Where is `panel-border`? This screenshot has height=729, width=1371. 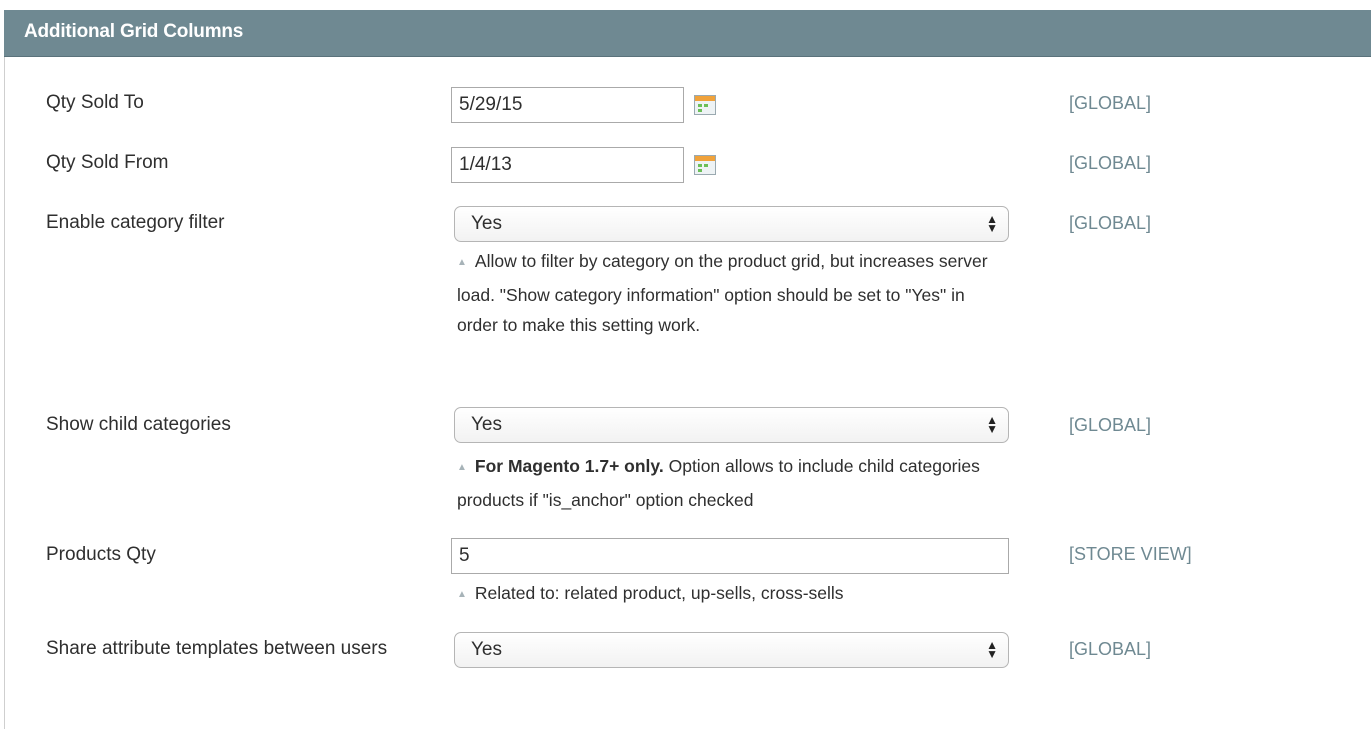
panel-border is located at coordinates (4, 369).